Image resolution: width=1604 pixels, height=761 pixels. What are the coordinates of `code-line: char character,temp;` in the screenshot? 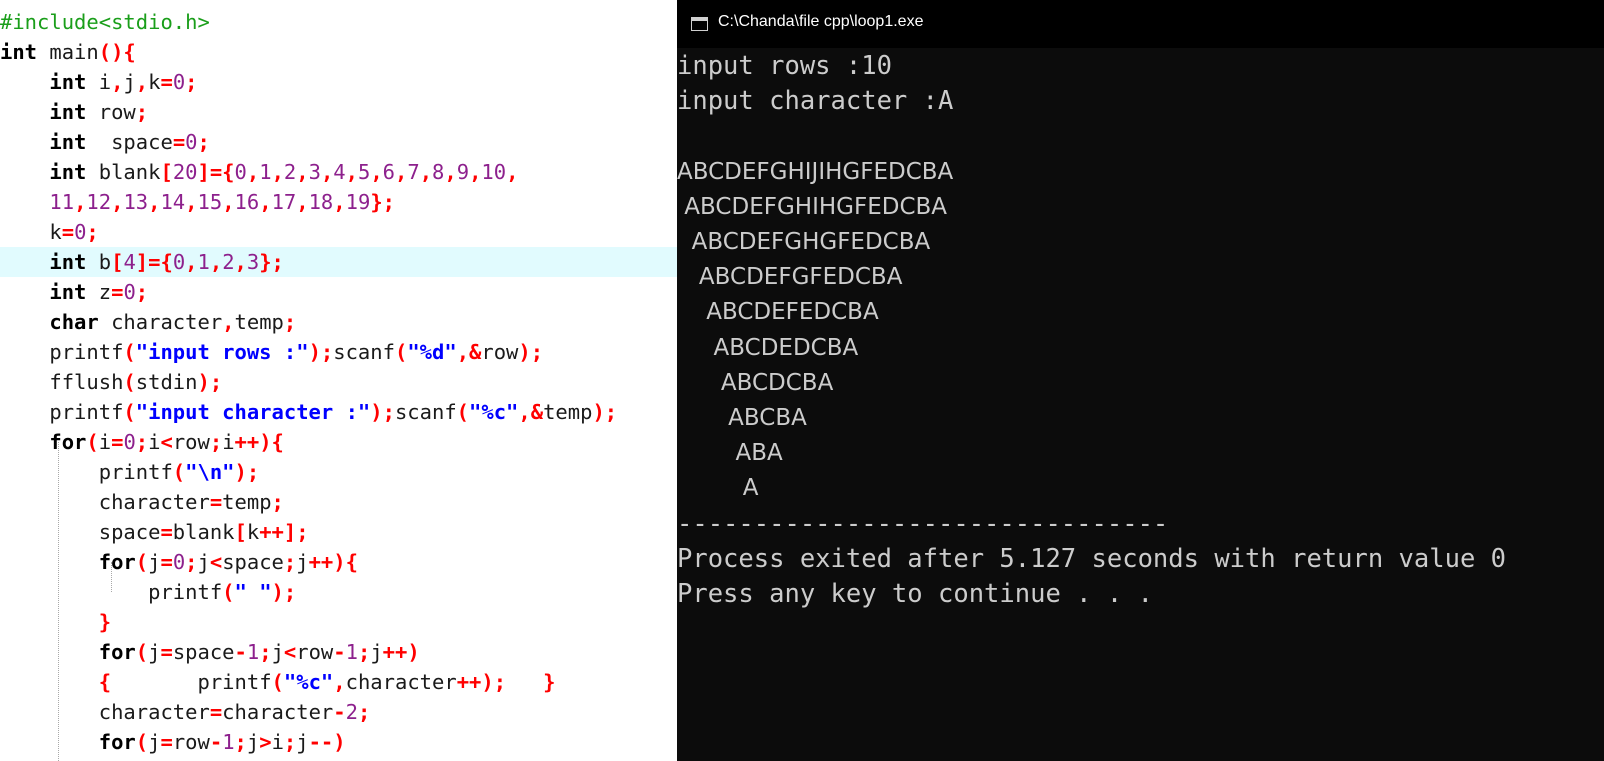 It's located at (340, 322).